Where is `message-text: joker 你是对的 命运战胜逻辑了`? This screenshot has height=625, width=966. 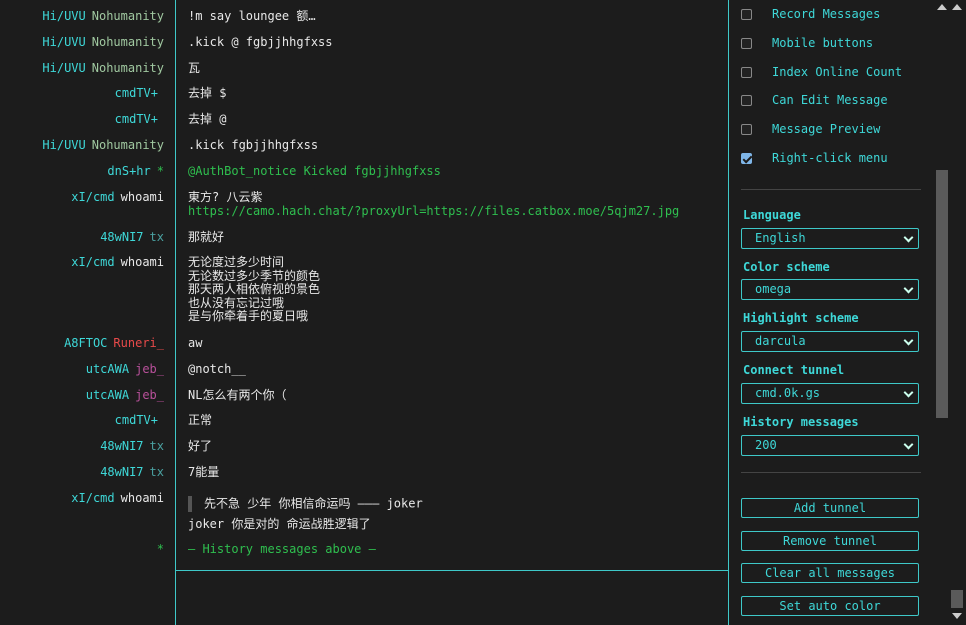 message-text: joker 你是对的 命运战胜逻辑了 is located at coordinates (279, 524).